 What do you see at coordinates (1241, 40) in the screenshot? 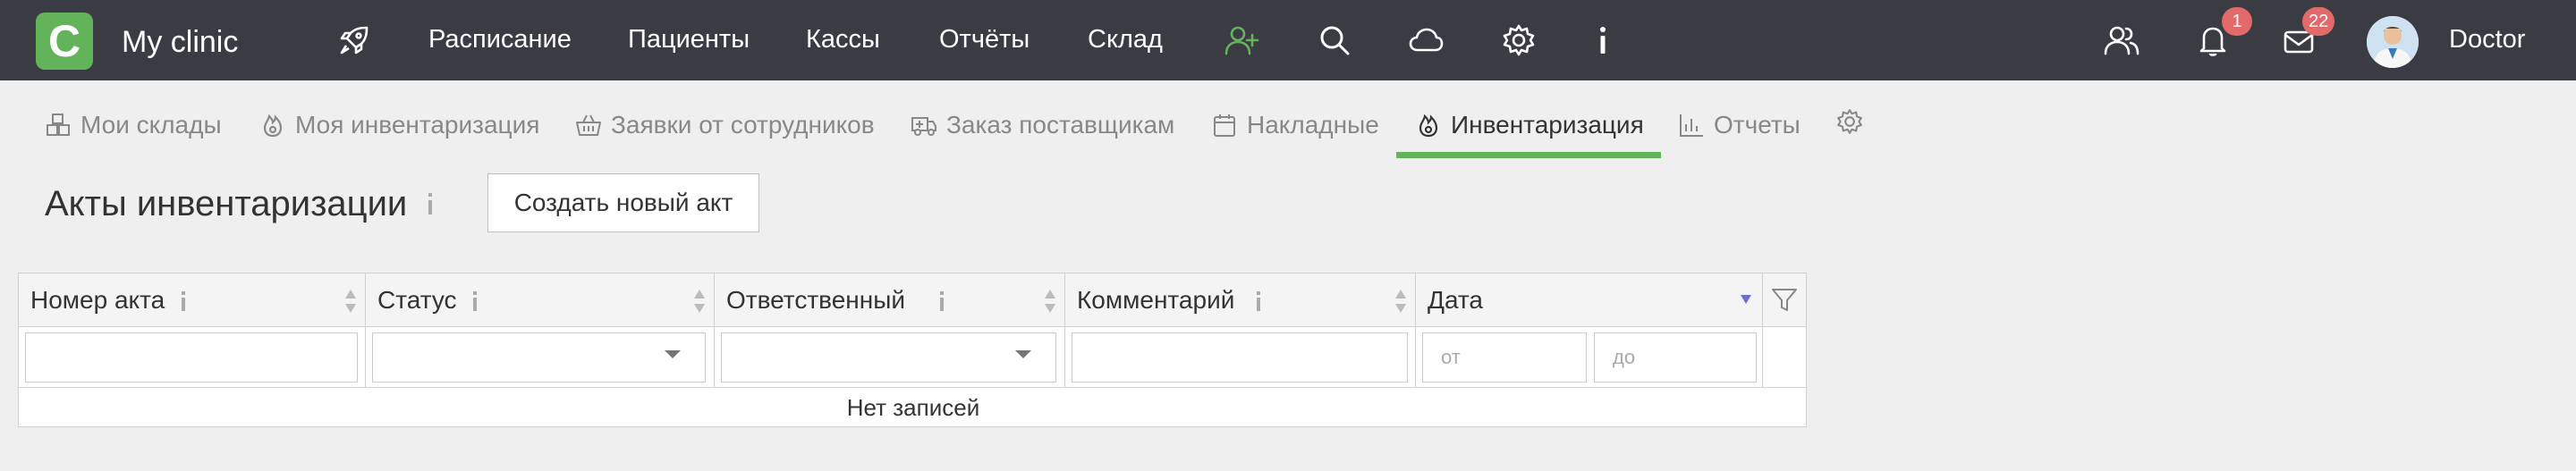
I see `add-user-icon` at bounding box center [1241, 40].